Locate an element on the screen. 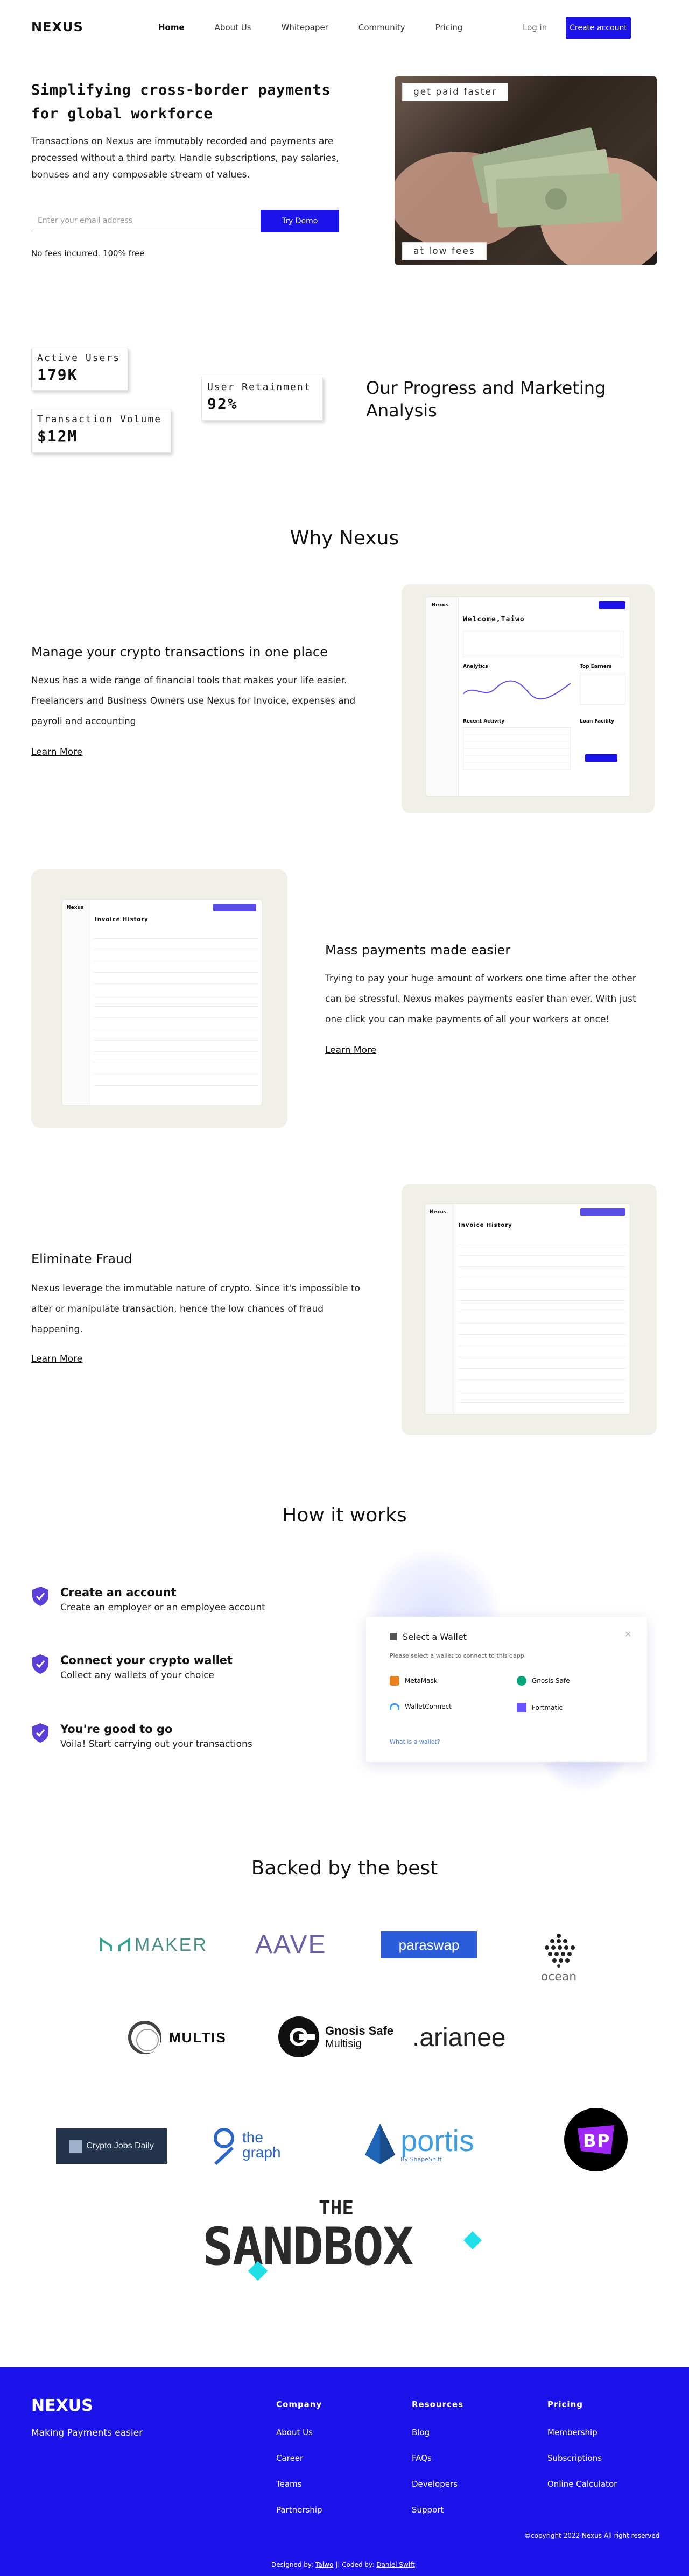 Image resolution: width=689 pixels, height=2576 pixels. footer-link: Blog is located at coordinates (421, 2432).